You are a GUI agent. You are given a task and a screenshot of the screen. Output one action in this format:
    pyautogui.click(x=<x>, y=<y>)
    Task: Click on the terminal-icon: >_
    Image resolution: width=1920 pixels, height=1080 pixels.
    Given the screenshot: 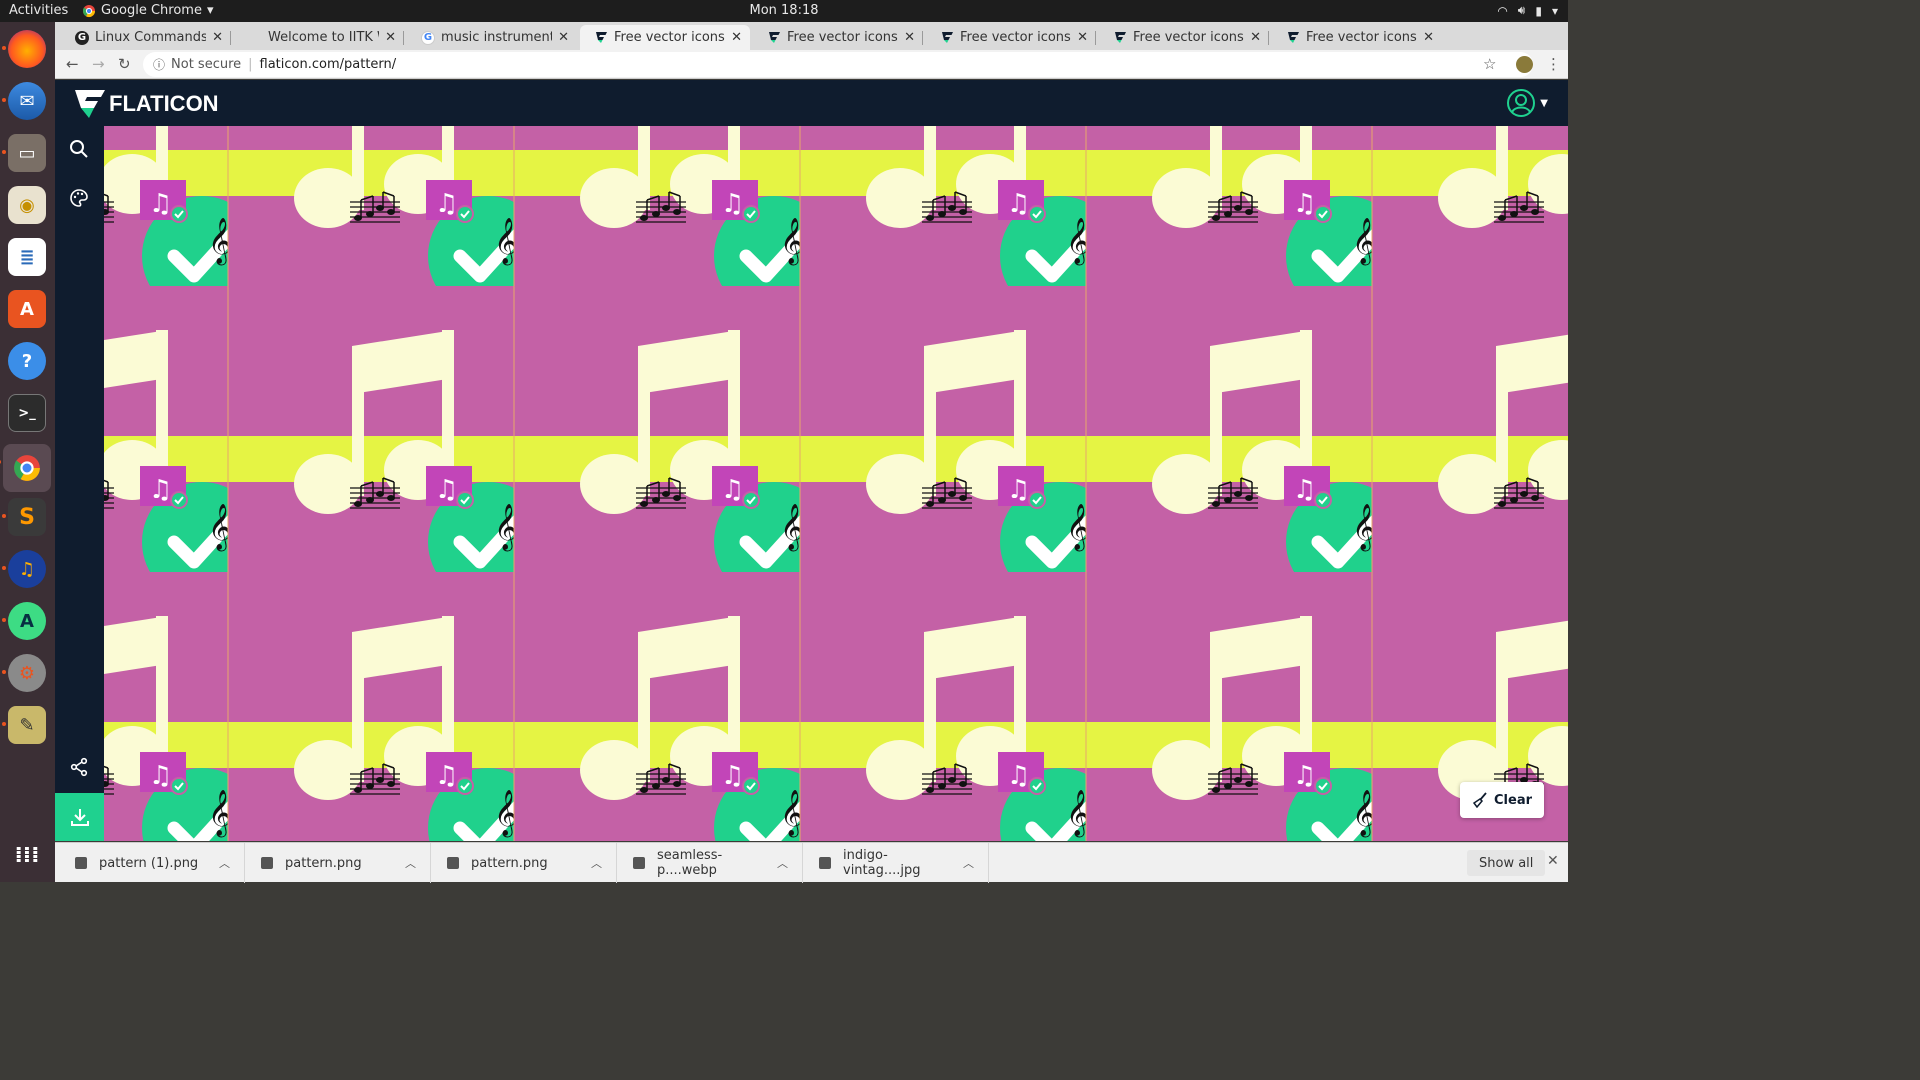 What is the action you would take?
    pyautogui.click(x=27, y=413)
    